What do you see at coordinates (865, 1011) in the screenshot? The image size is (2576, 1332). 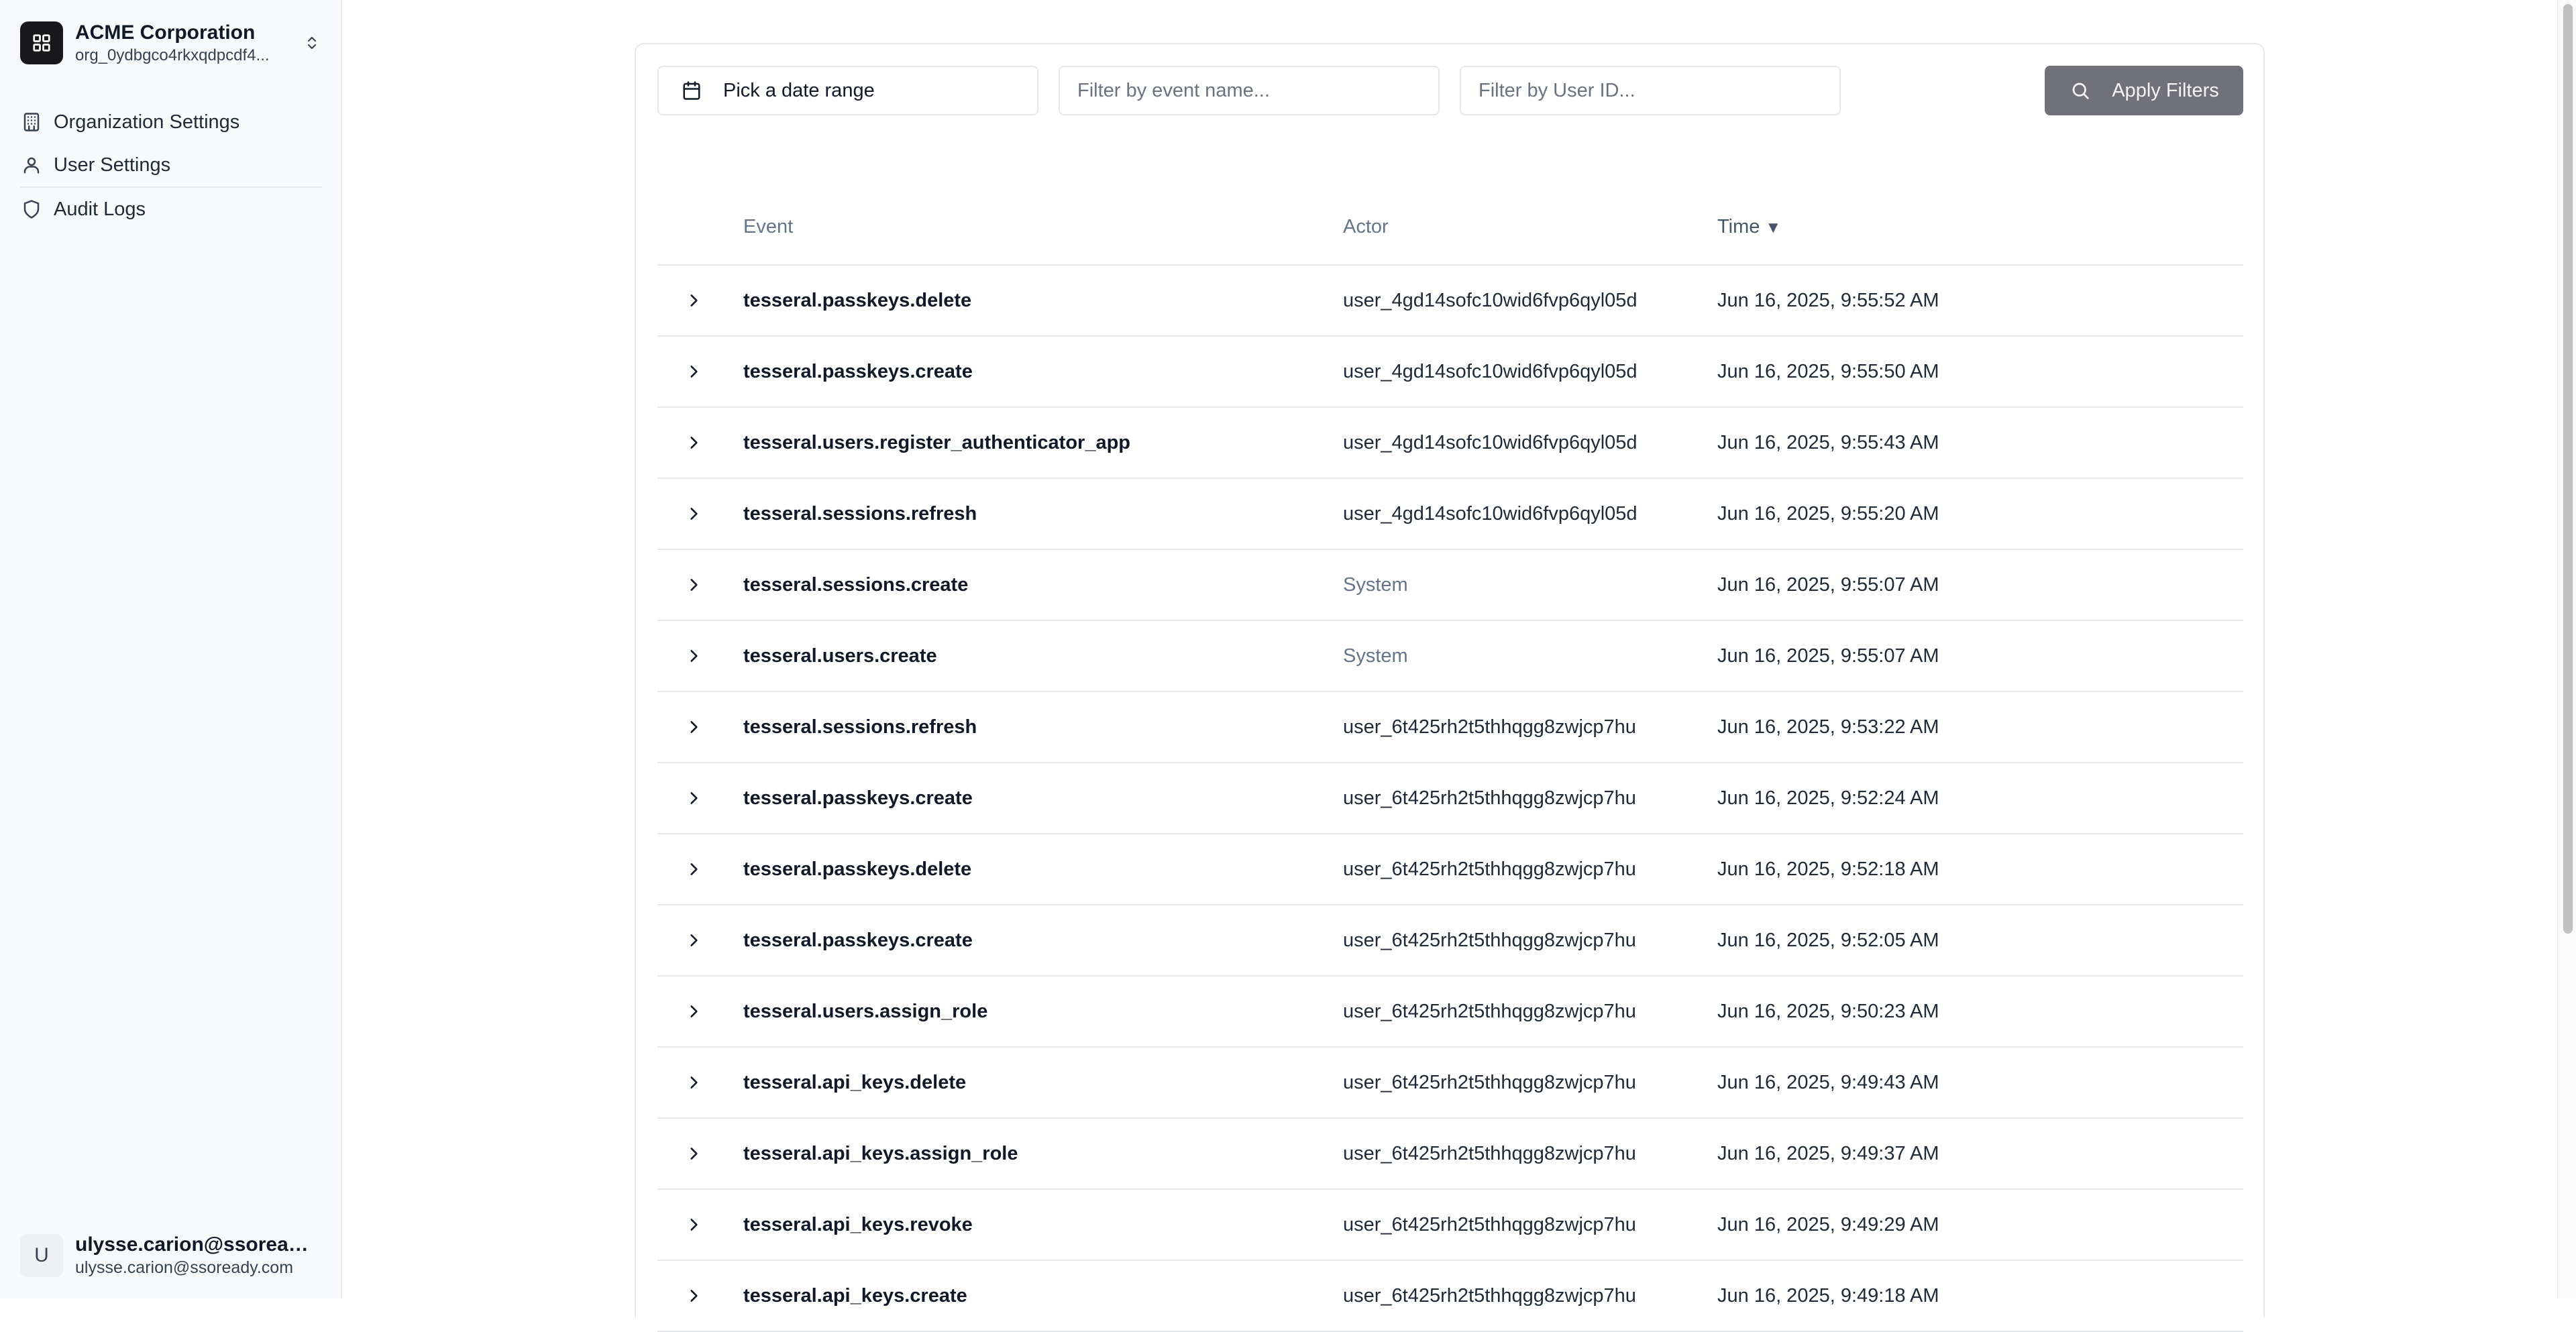 I see `event-name: tesseral.users.assign_role` at bounding box center [865, 1011].